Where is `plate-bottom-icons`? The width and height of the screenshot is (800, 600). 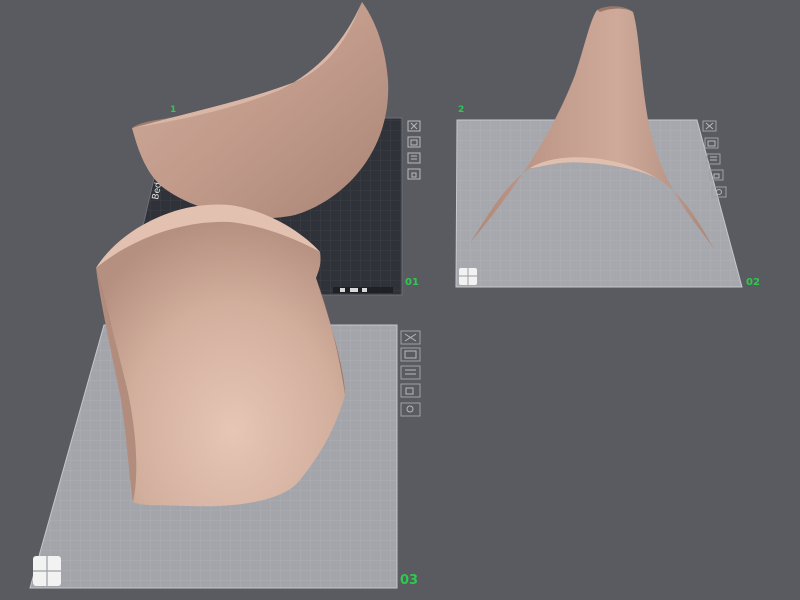 plate-bottom-icons is located at coordinates (363, 290).